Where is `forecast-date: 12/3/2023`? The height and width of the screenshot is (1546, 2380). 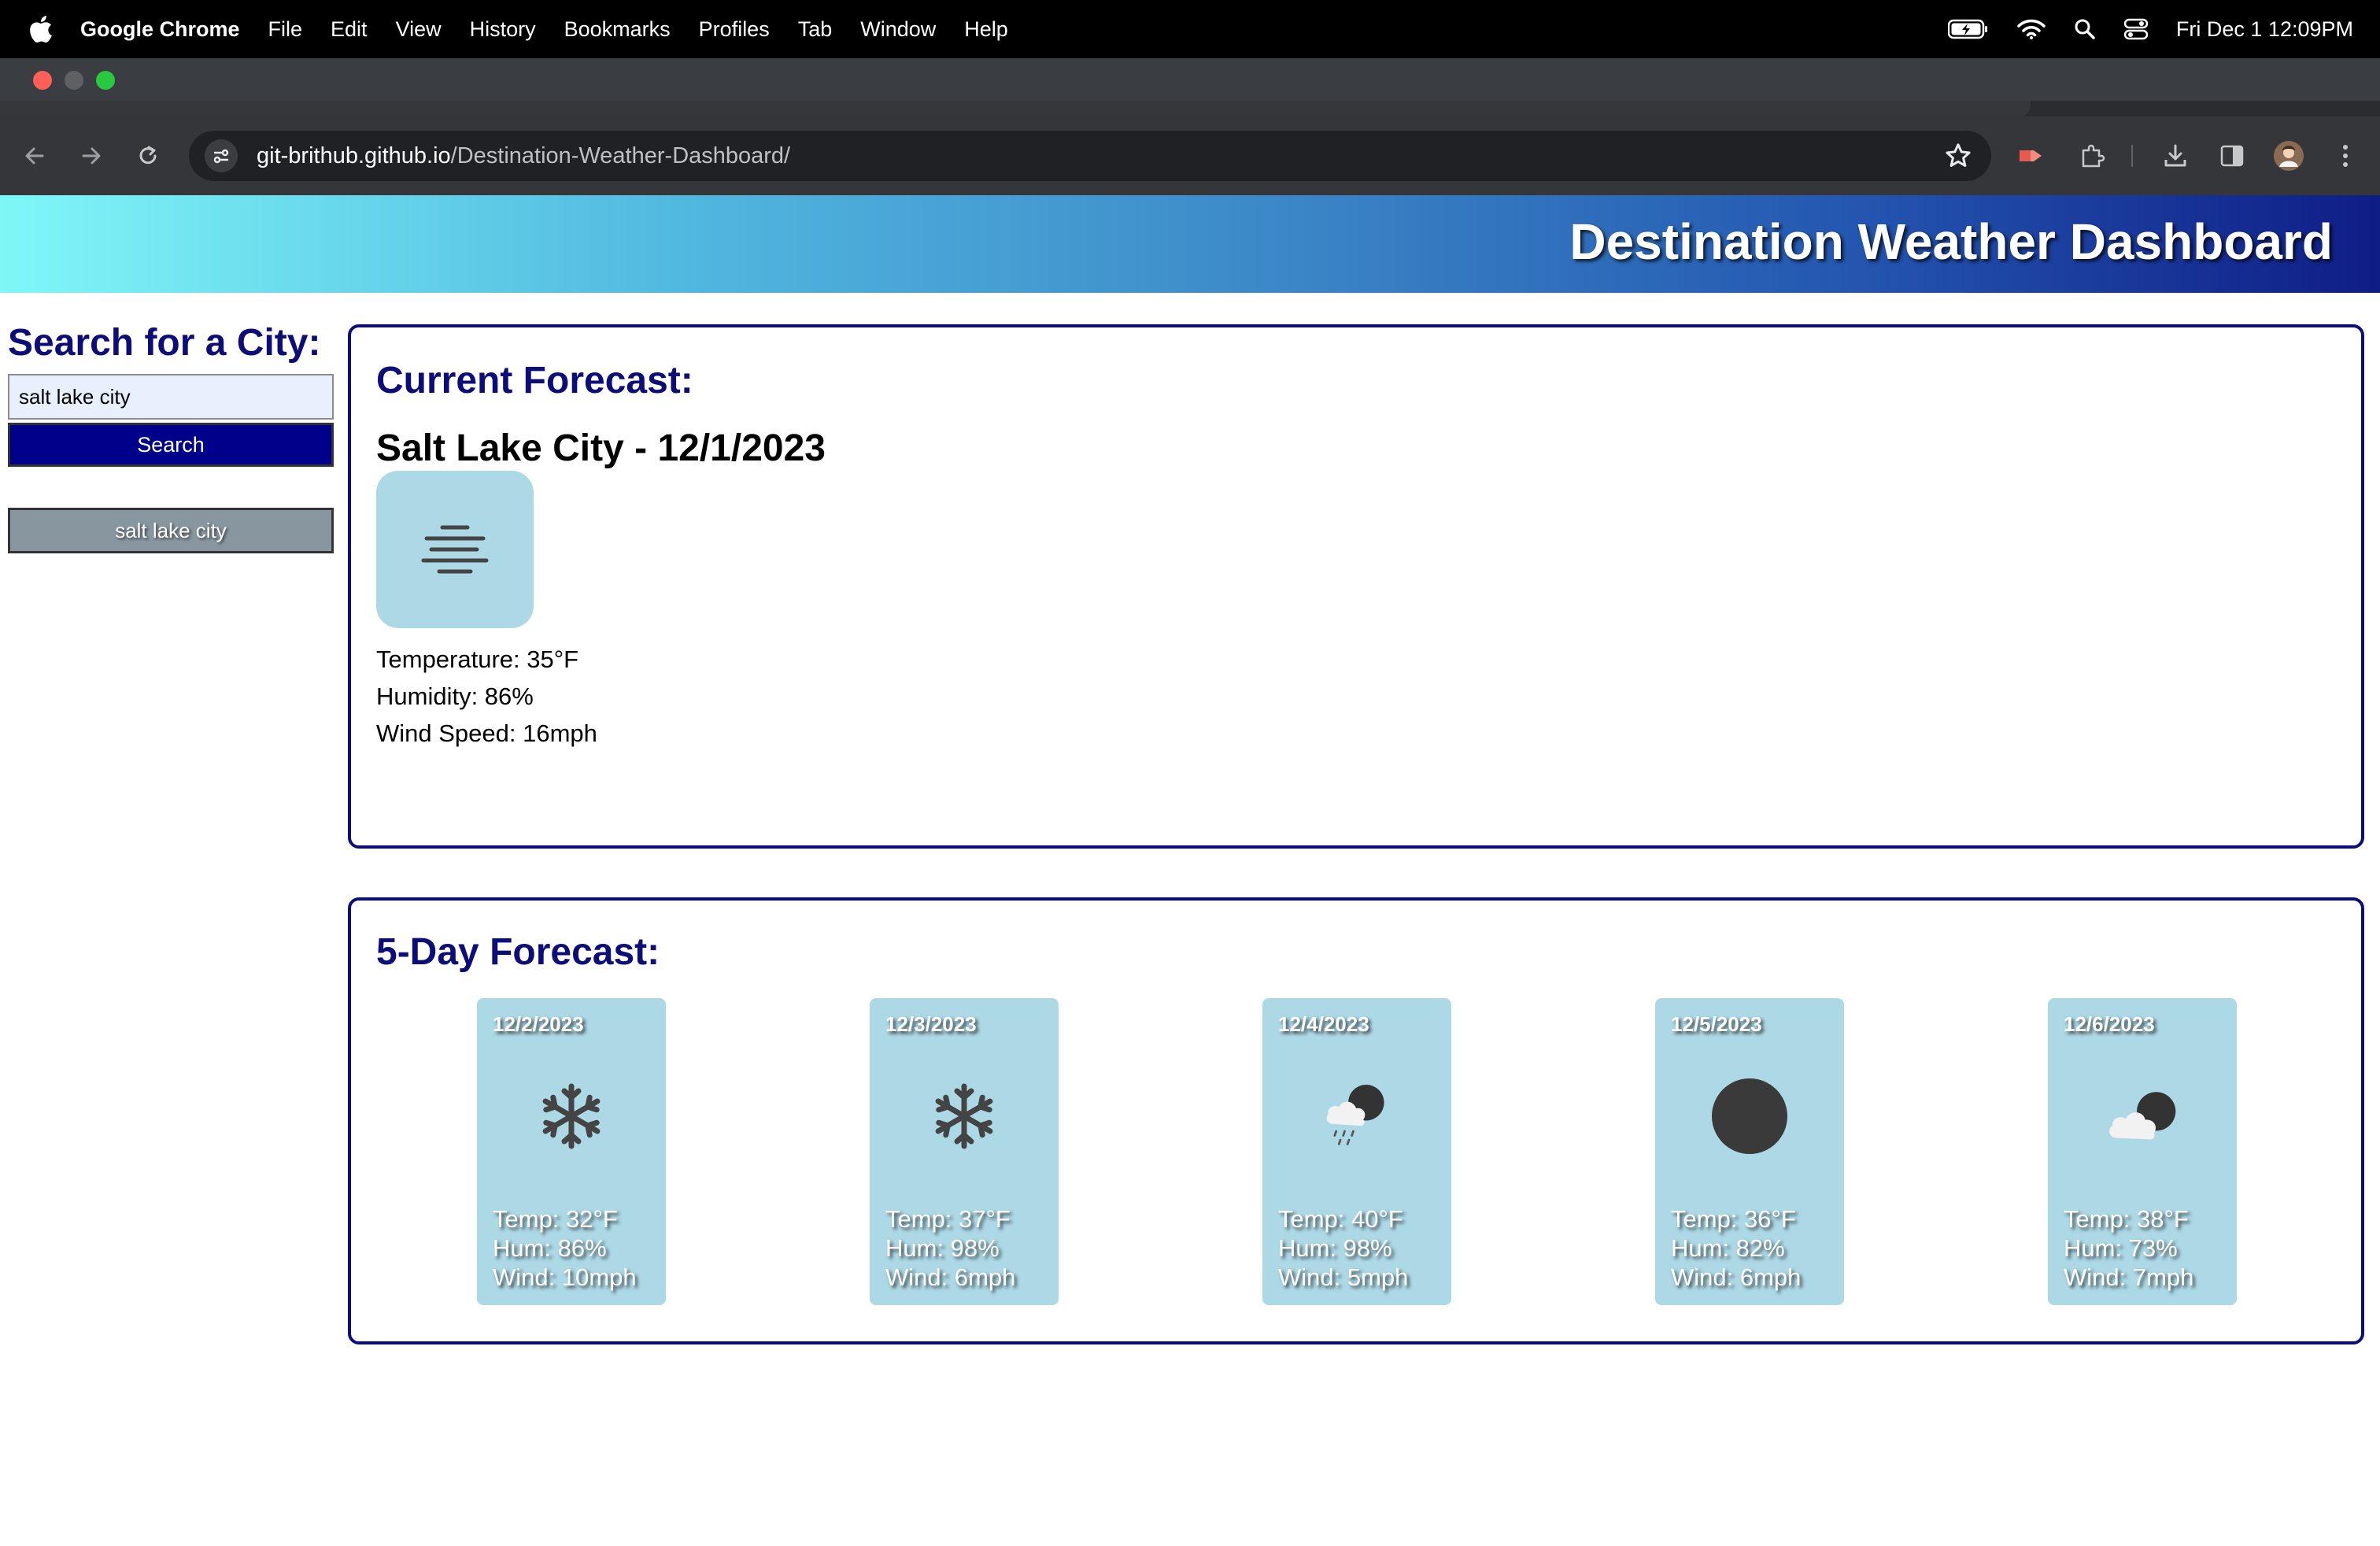
forecast-date: 12/3/2023 is located at coordinates (931, 1024).